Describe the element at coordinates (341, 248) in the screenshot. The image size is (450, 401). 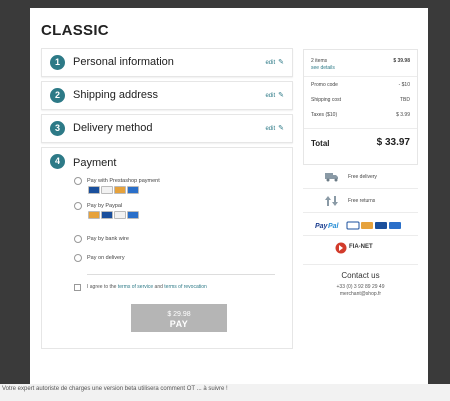
I see `fianet-logo-icon` at that location.